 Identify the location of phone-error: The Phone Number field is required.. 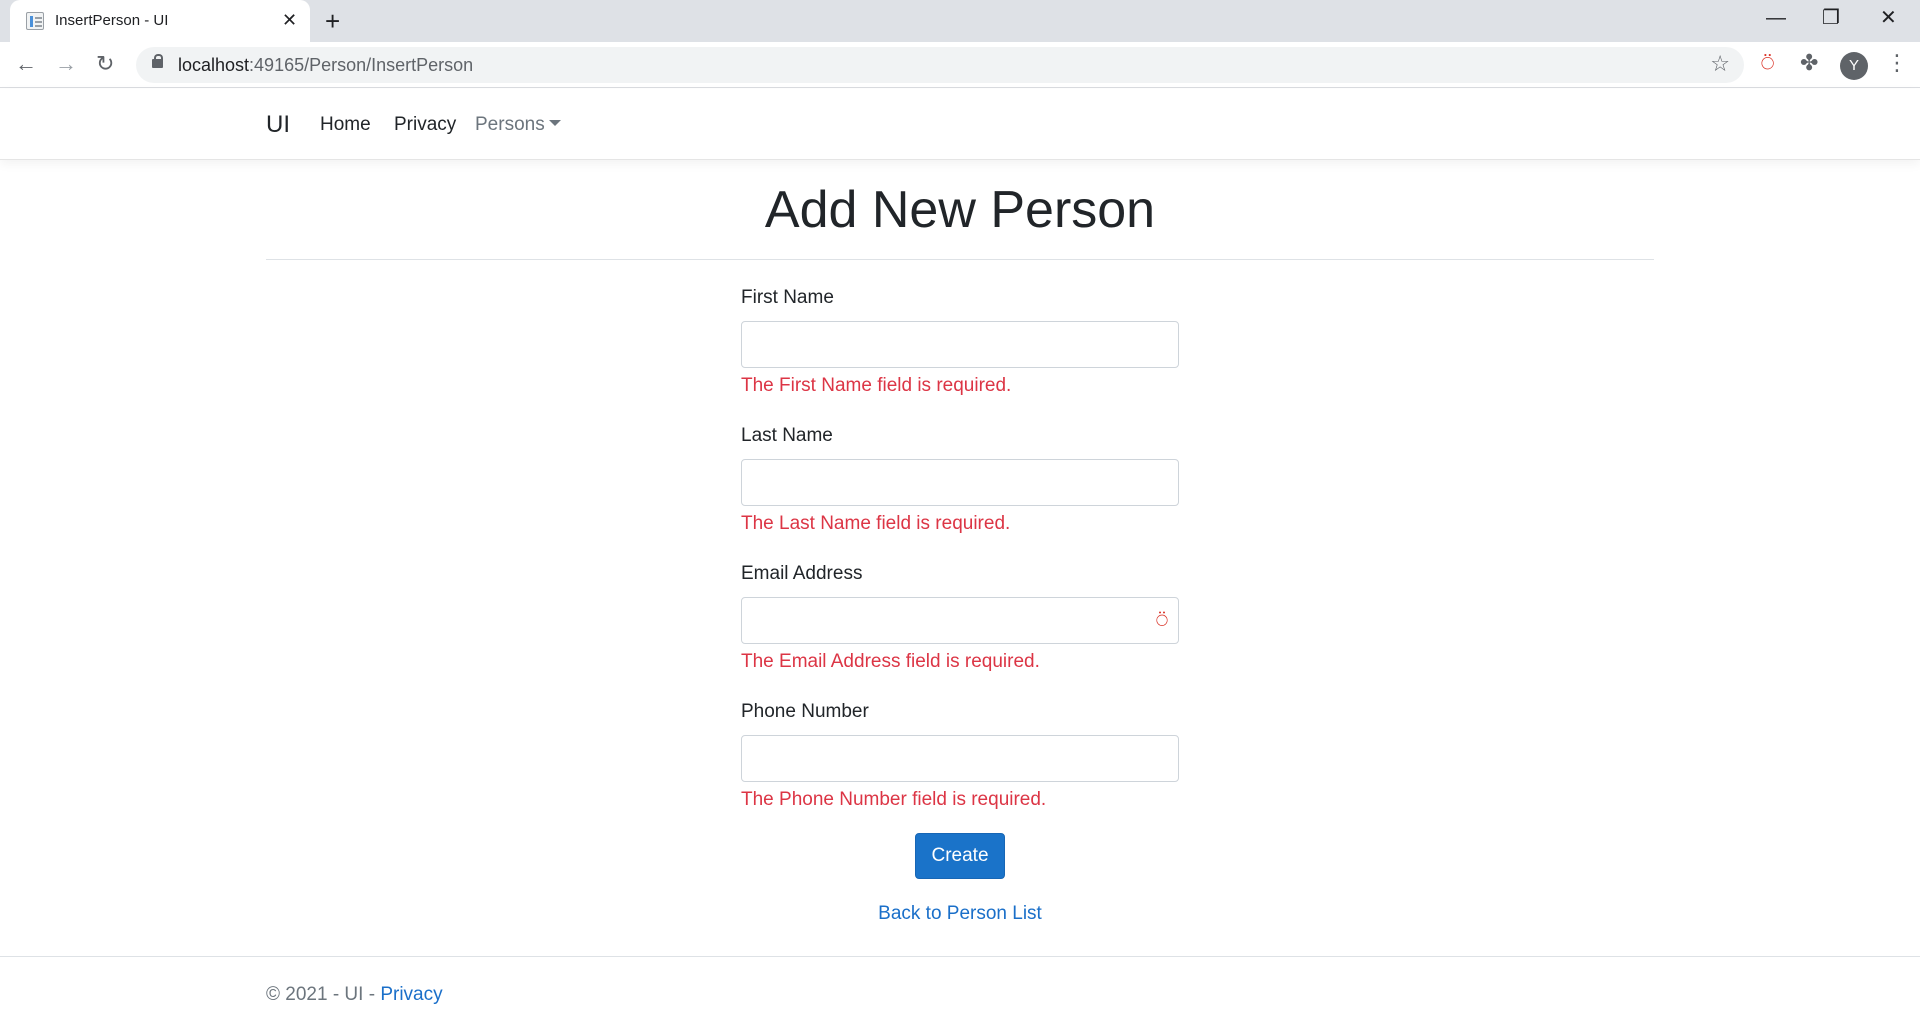
(894, 799).